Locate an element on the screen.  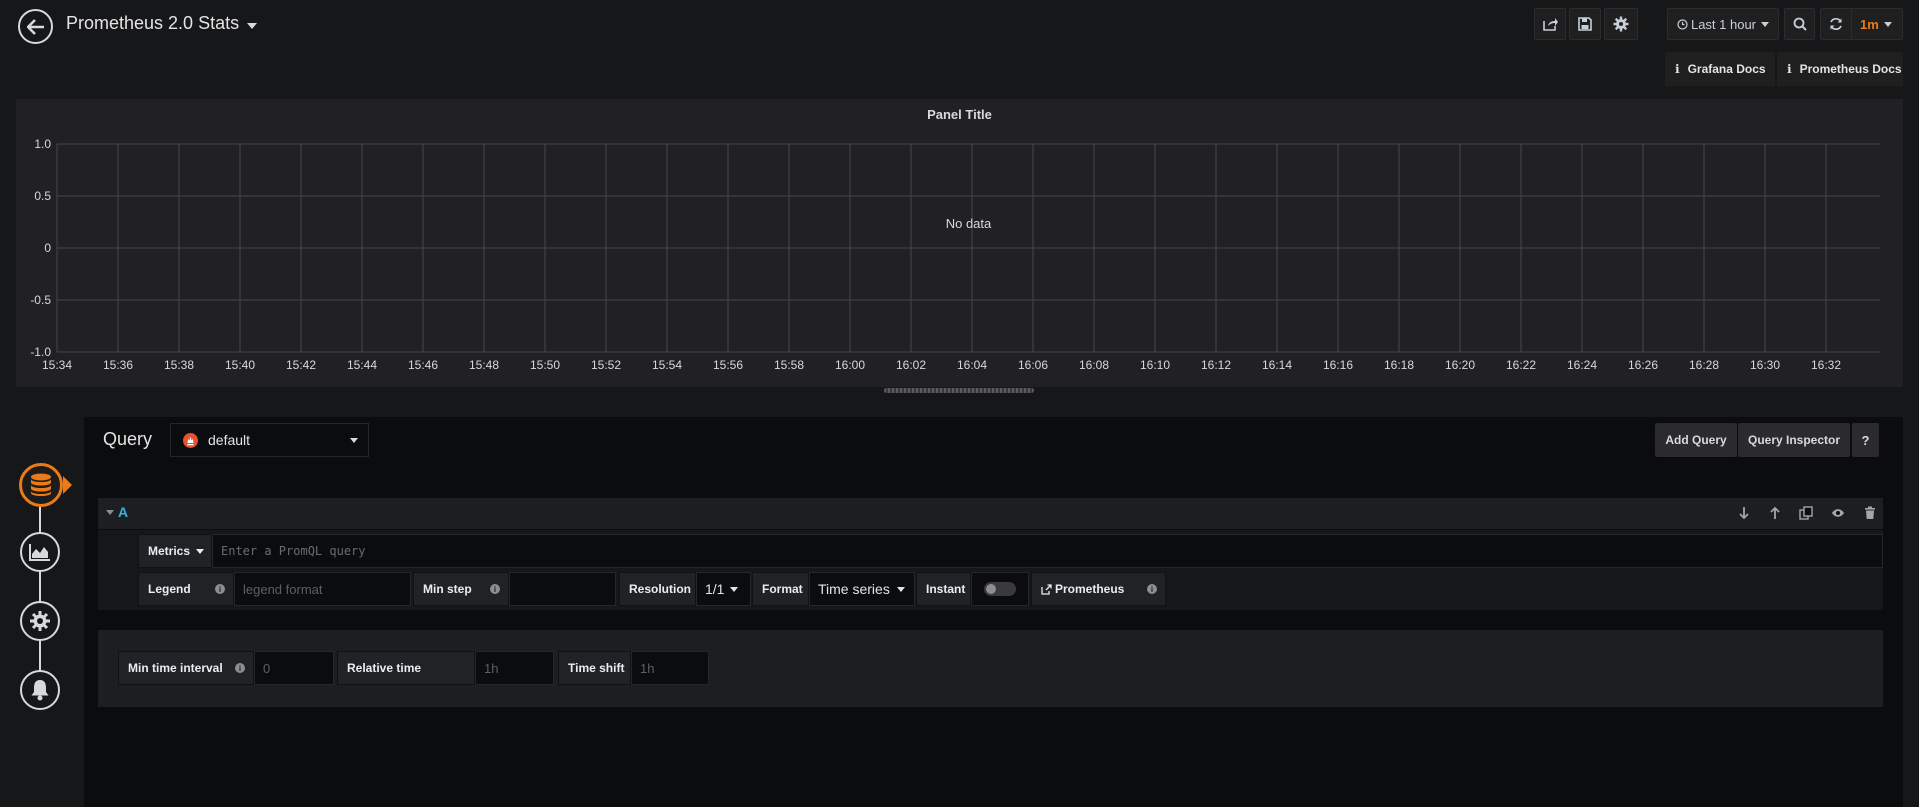
grafana-docs-link: ℹ Grafana Docs is located at coordinates (1720, 69).